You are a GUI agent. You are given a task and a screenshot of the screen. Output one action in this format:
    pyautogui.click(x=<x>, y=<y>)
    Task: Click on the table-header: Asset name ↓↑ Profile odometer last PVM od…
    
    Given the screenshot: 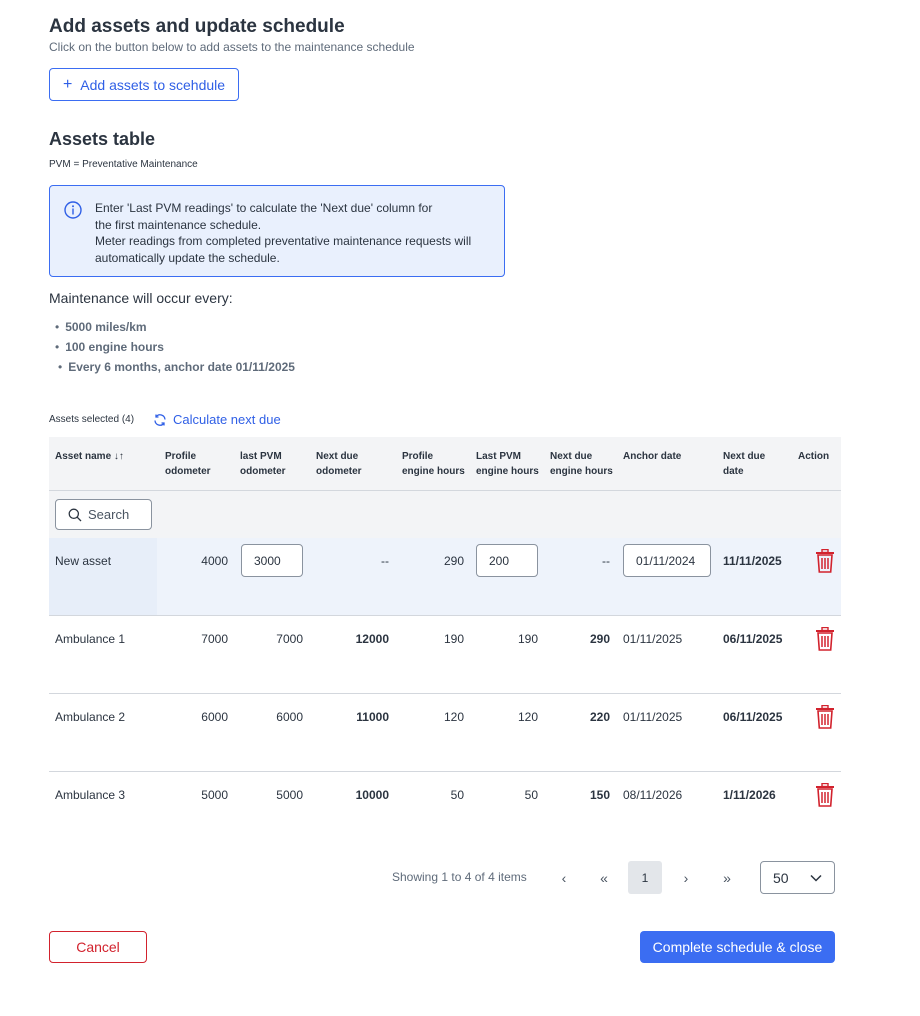 What is the action you would take?
    pyautogui.click(x=445, y=464)
    